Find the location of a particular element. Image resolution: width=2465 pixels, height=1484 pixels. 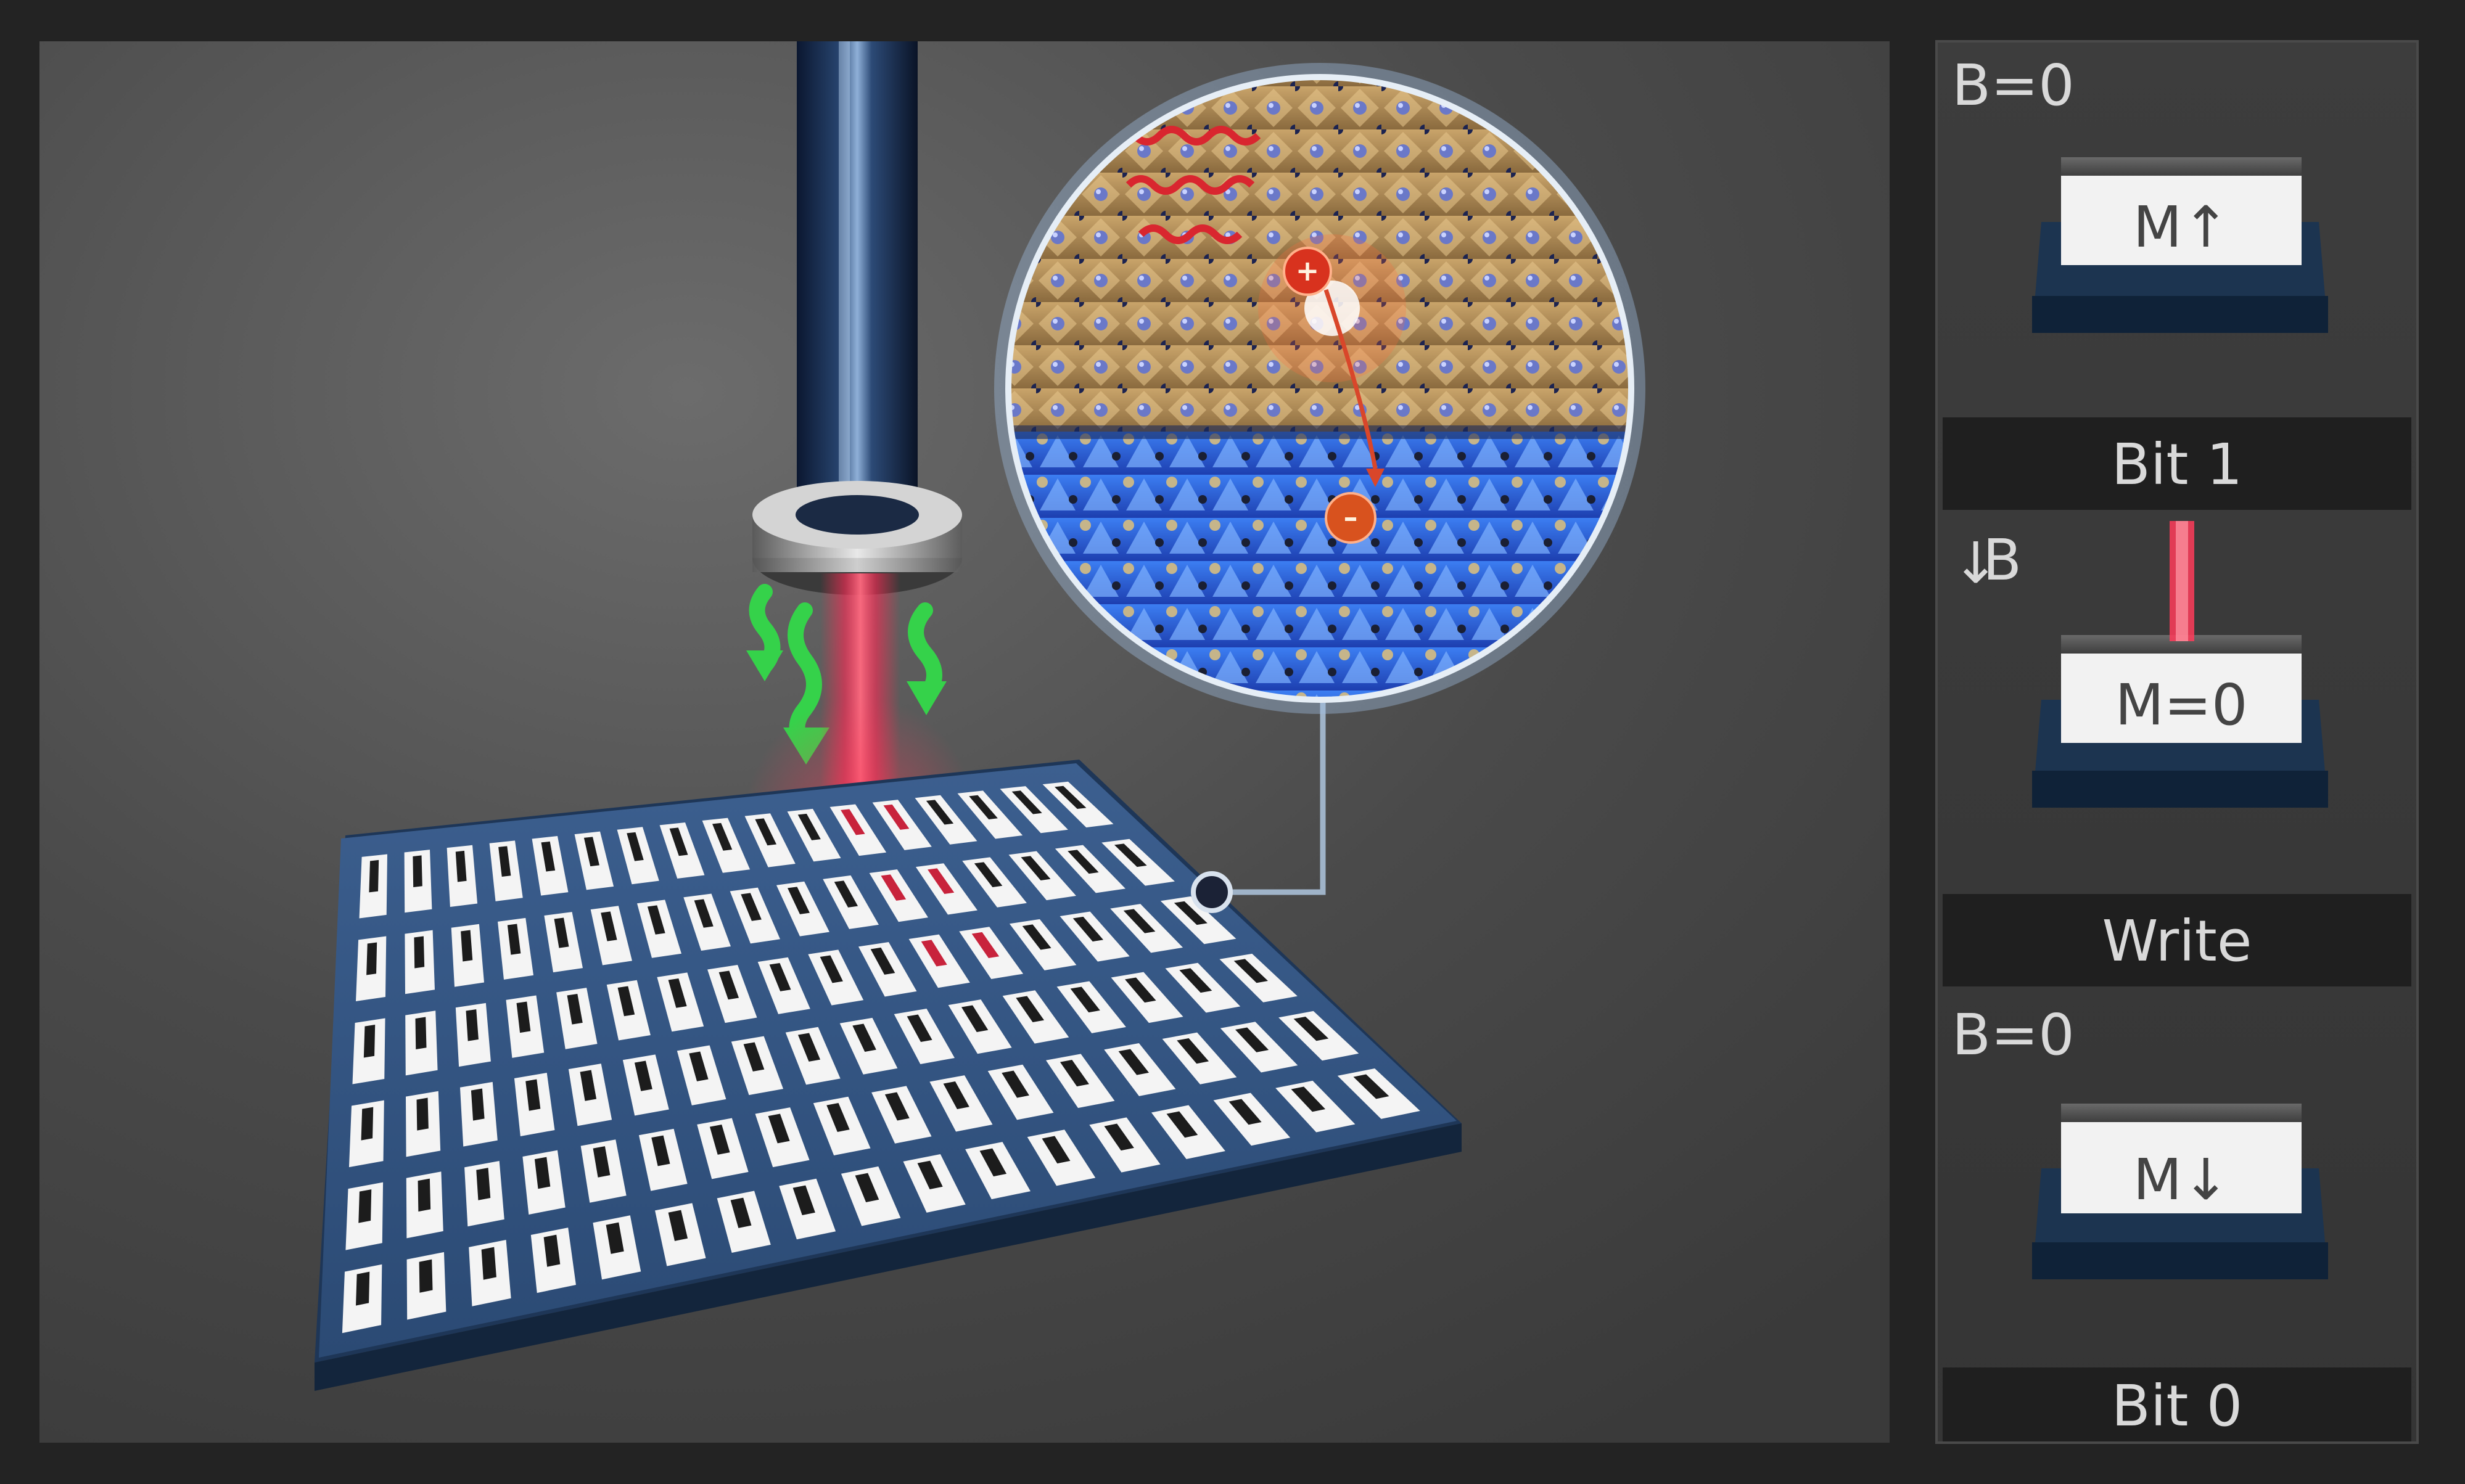

field-label-zero-top: B=0 is located at coordinates (2013, 85).